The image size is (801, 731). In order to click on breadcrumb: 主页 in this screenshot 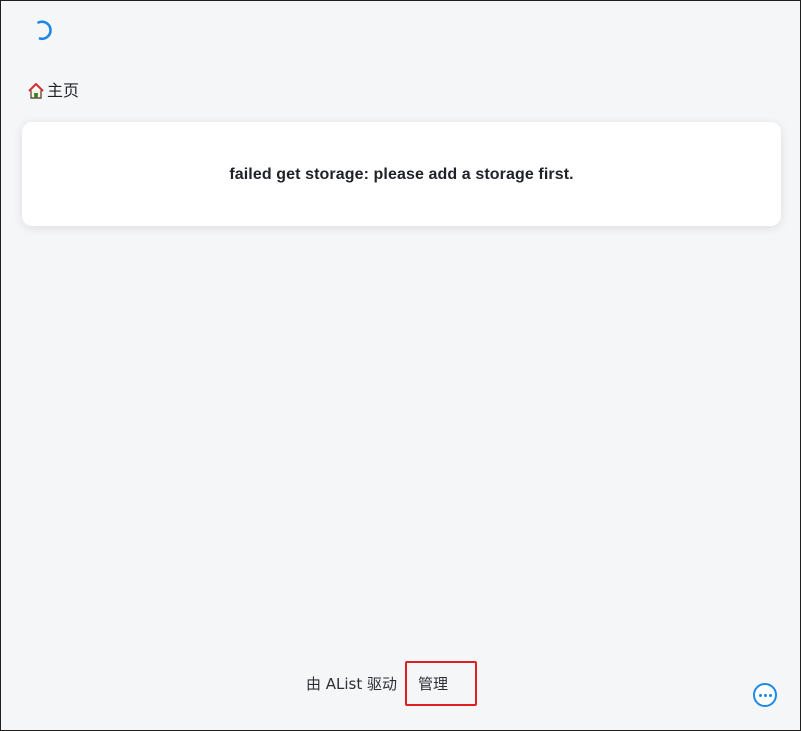, I will do `click(53, 91)`.